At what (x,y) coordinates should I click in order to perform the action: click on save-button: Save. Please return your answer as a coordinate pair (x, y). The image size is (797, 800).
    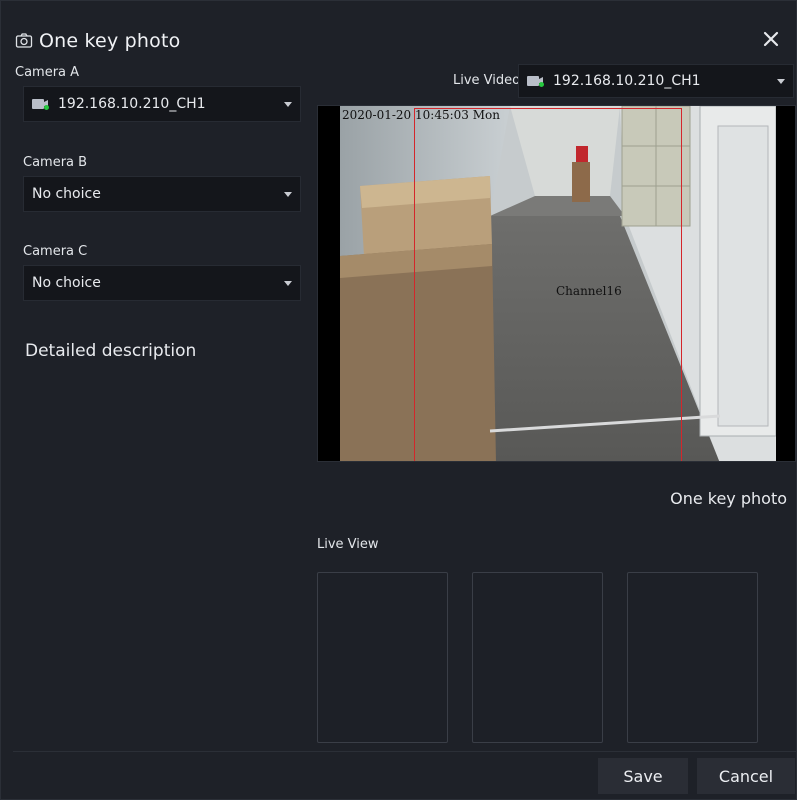
    Looking at the image, I should click on (643, 776).